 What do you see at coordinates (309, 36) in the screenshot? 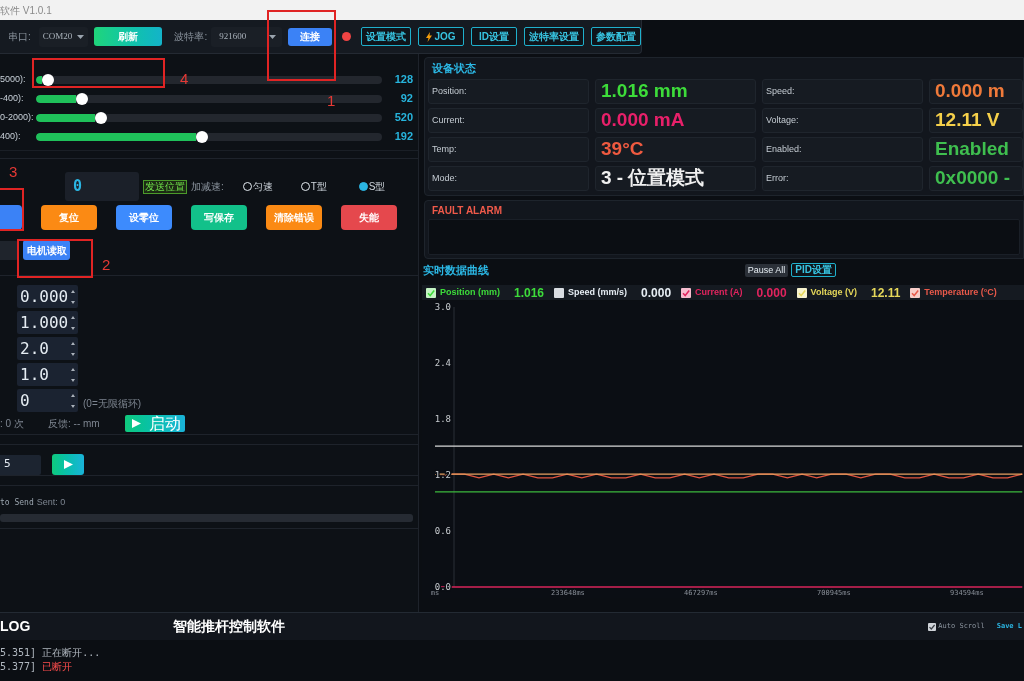
I see `connect-button: 连接` at bounding box center [309, 36].